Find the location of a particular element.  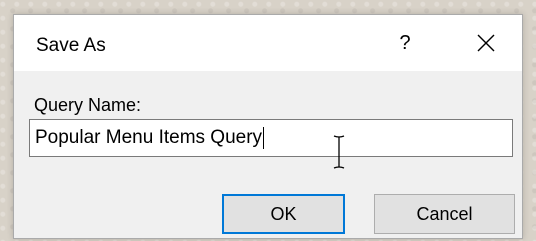

ibeam-cursor-icon is located at coordinates (339, 152).